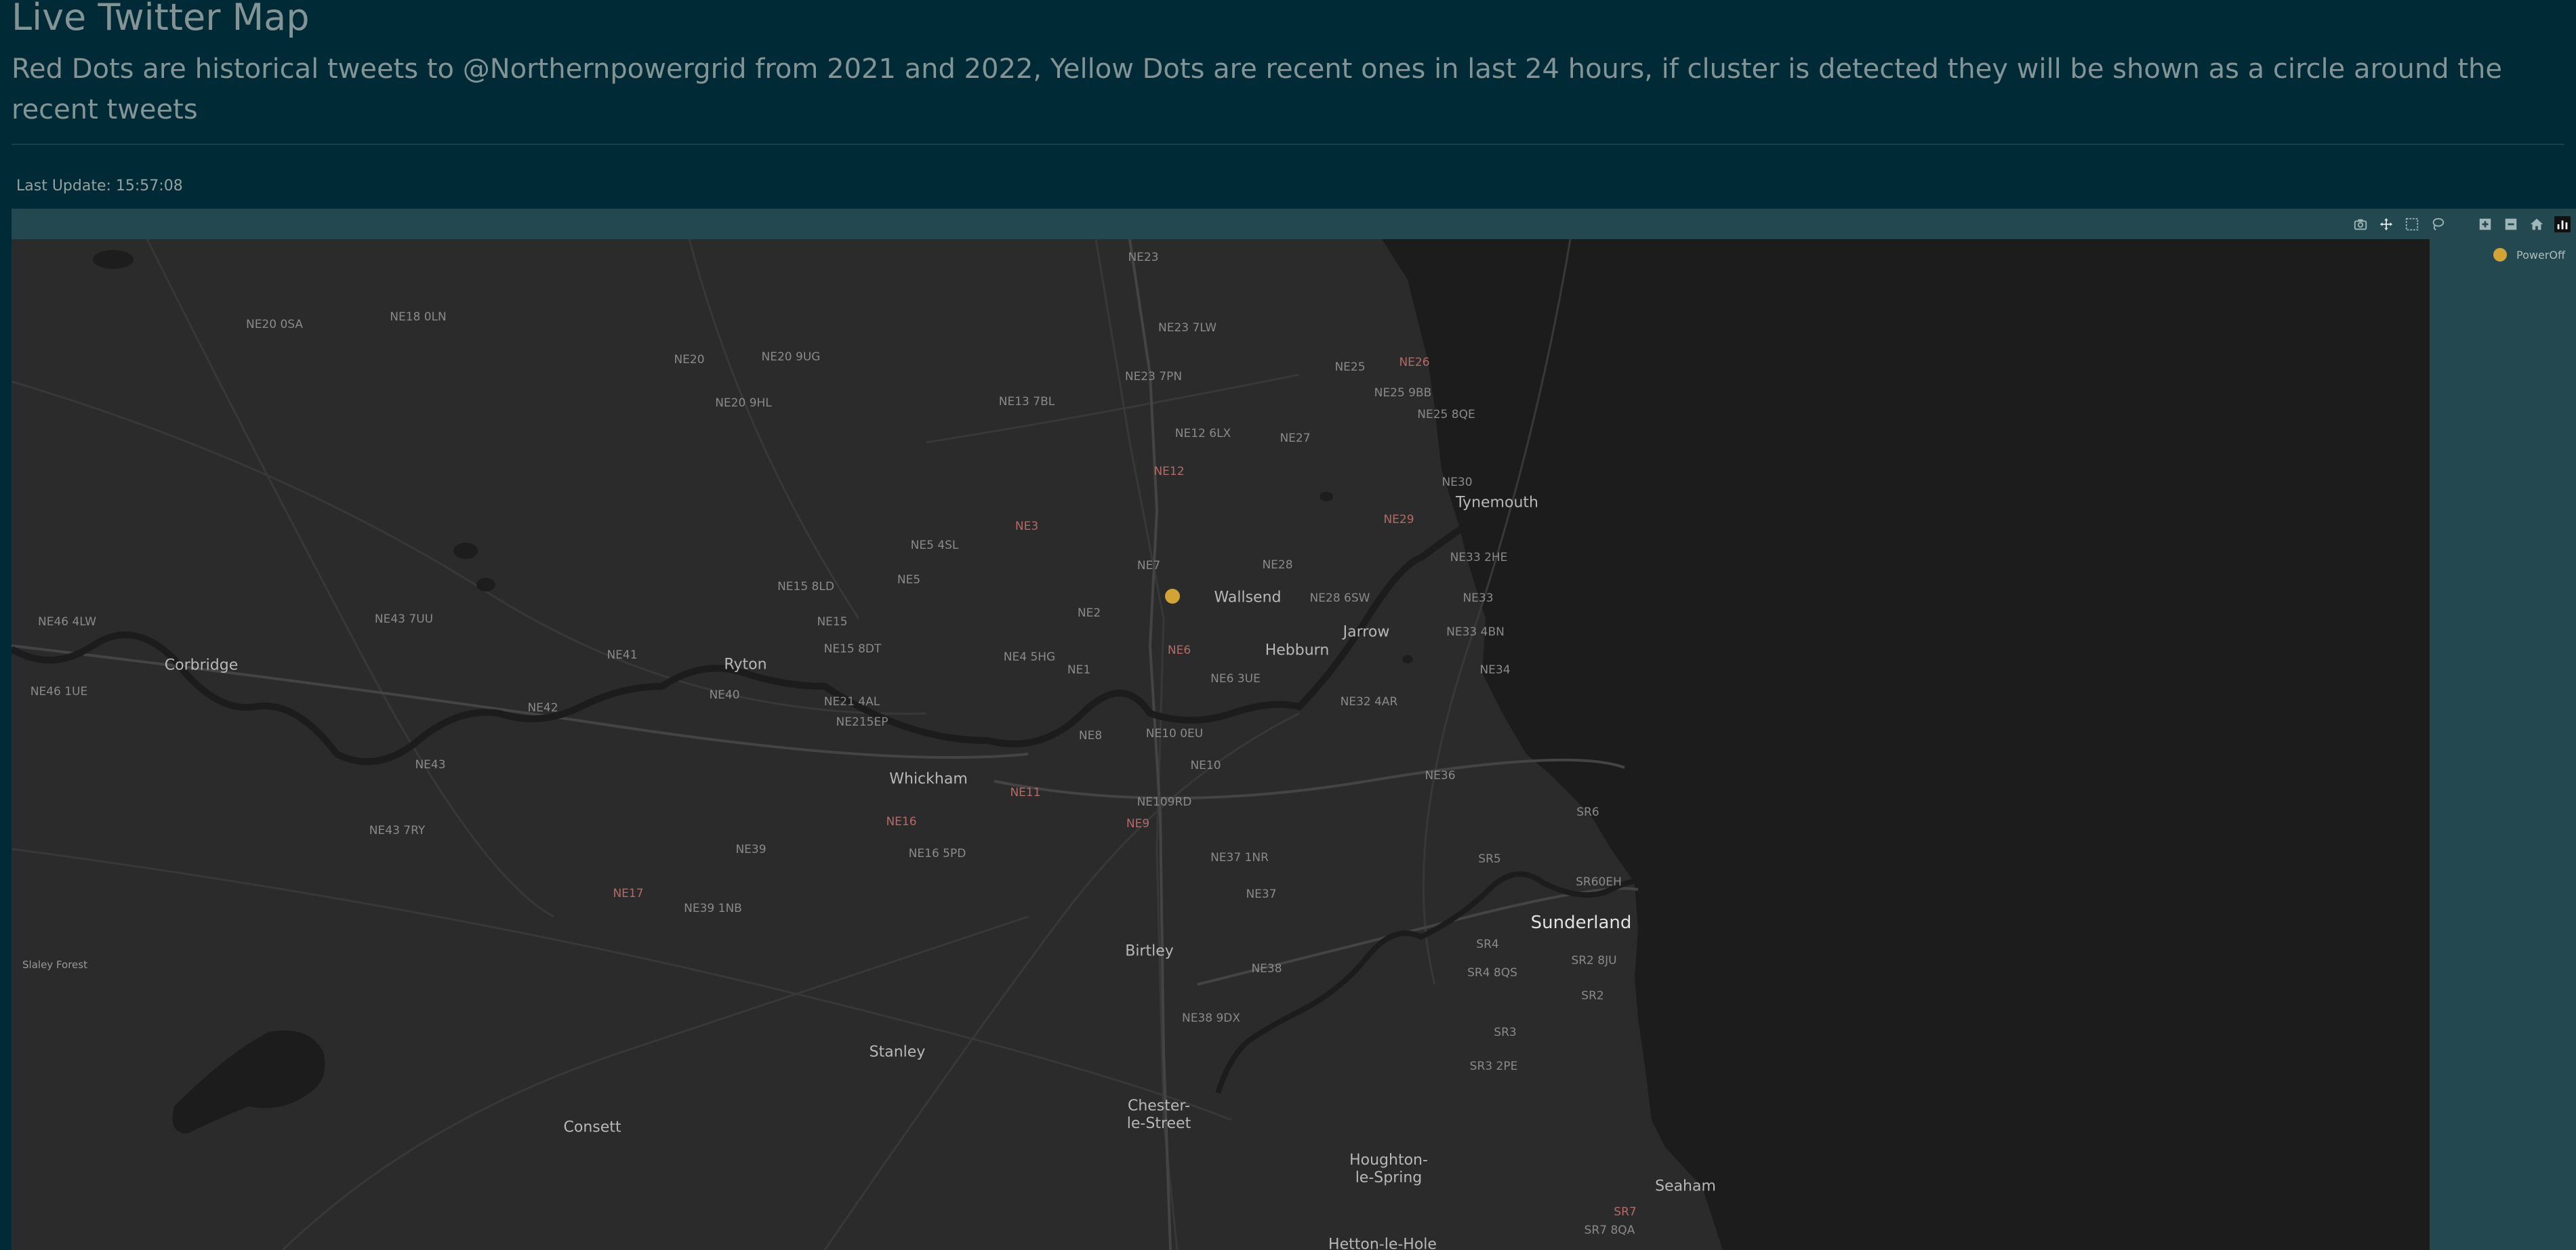 The height and width of the screenshot is (1250, 2576). What do you see at coordinates (1029, 657) in the screenshot?
I see `place-label: NE4 5HG` at bounding box center [1029, 657].